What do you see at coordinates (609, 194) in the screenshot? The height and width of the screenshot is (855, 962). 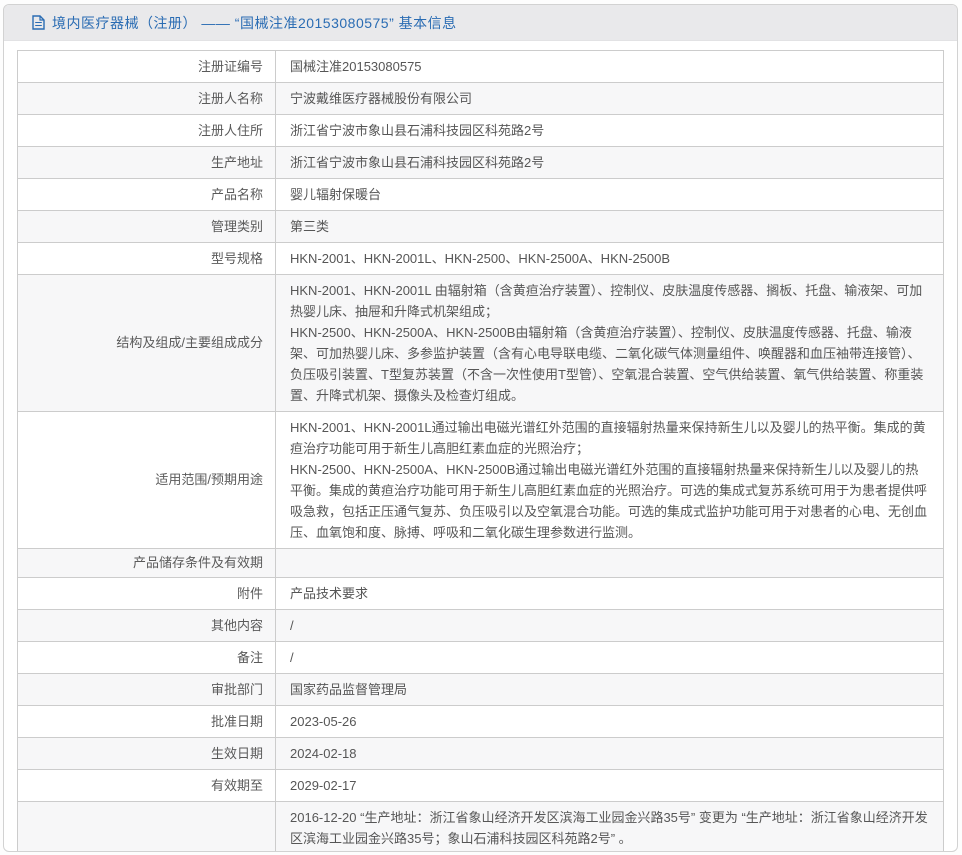 I see `row-value: 婴儿辐射保暖台` at bounding box center [609, 194].